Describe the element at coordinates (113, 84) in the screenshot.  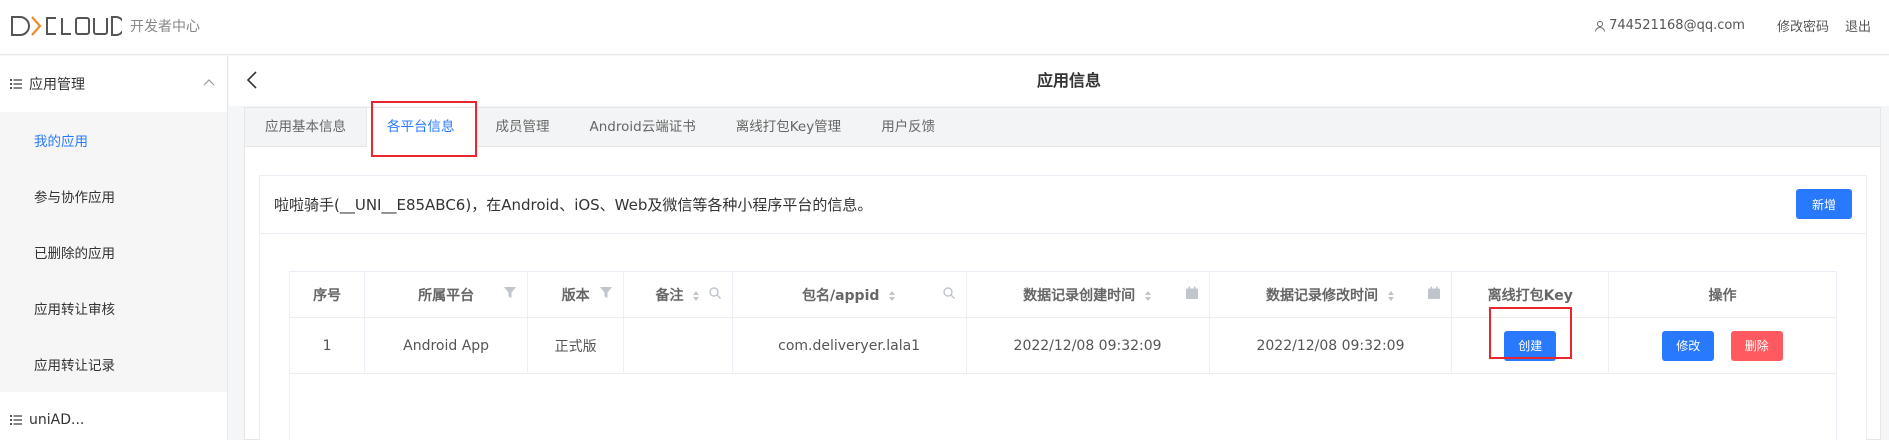
I see `sidebar-group-app-management: 应用管理` at that location.